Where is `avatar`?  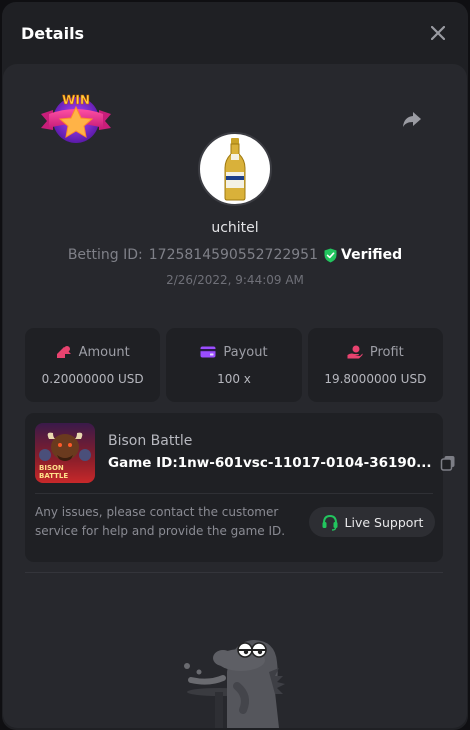
avatar is located at coordinates (235, 169).